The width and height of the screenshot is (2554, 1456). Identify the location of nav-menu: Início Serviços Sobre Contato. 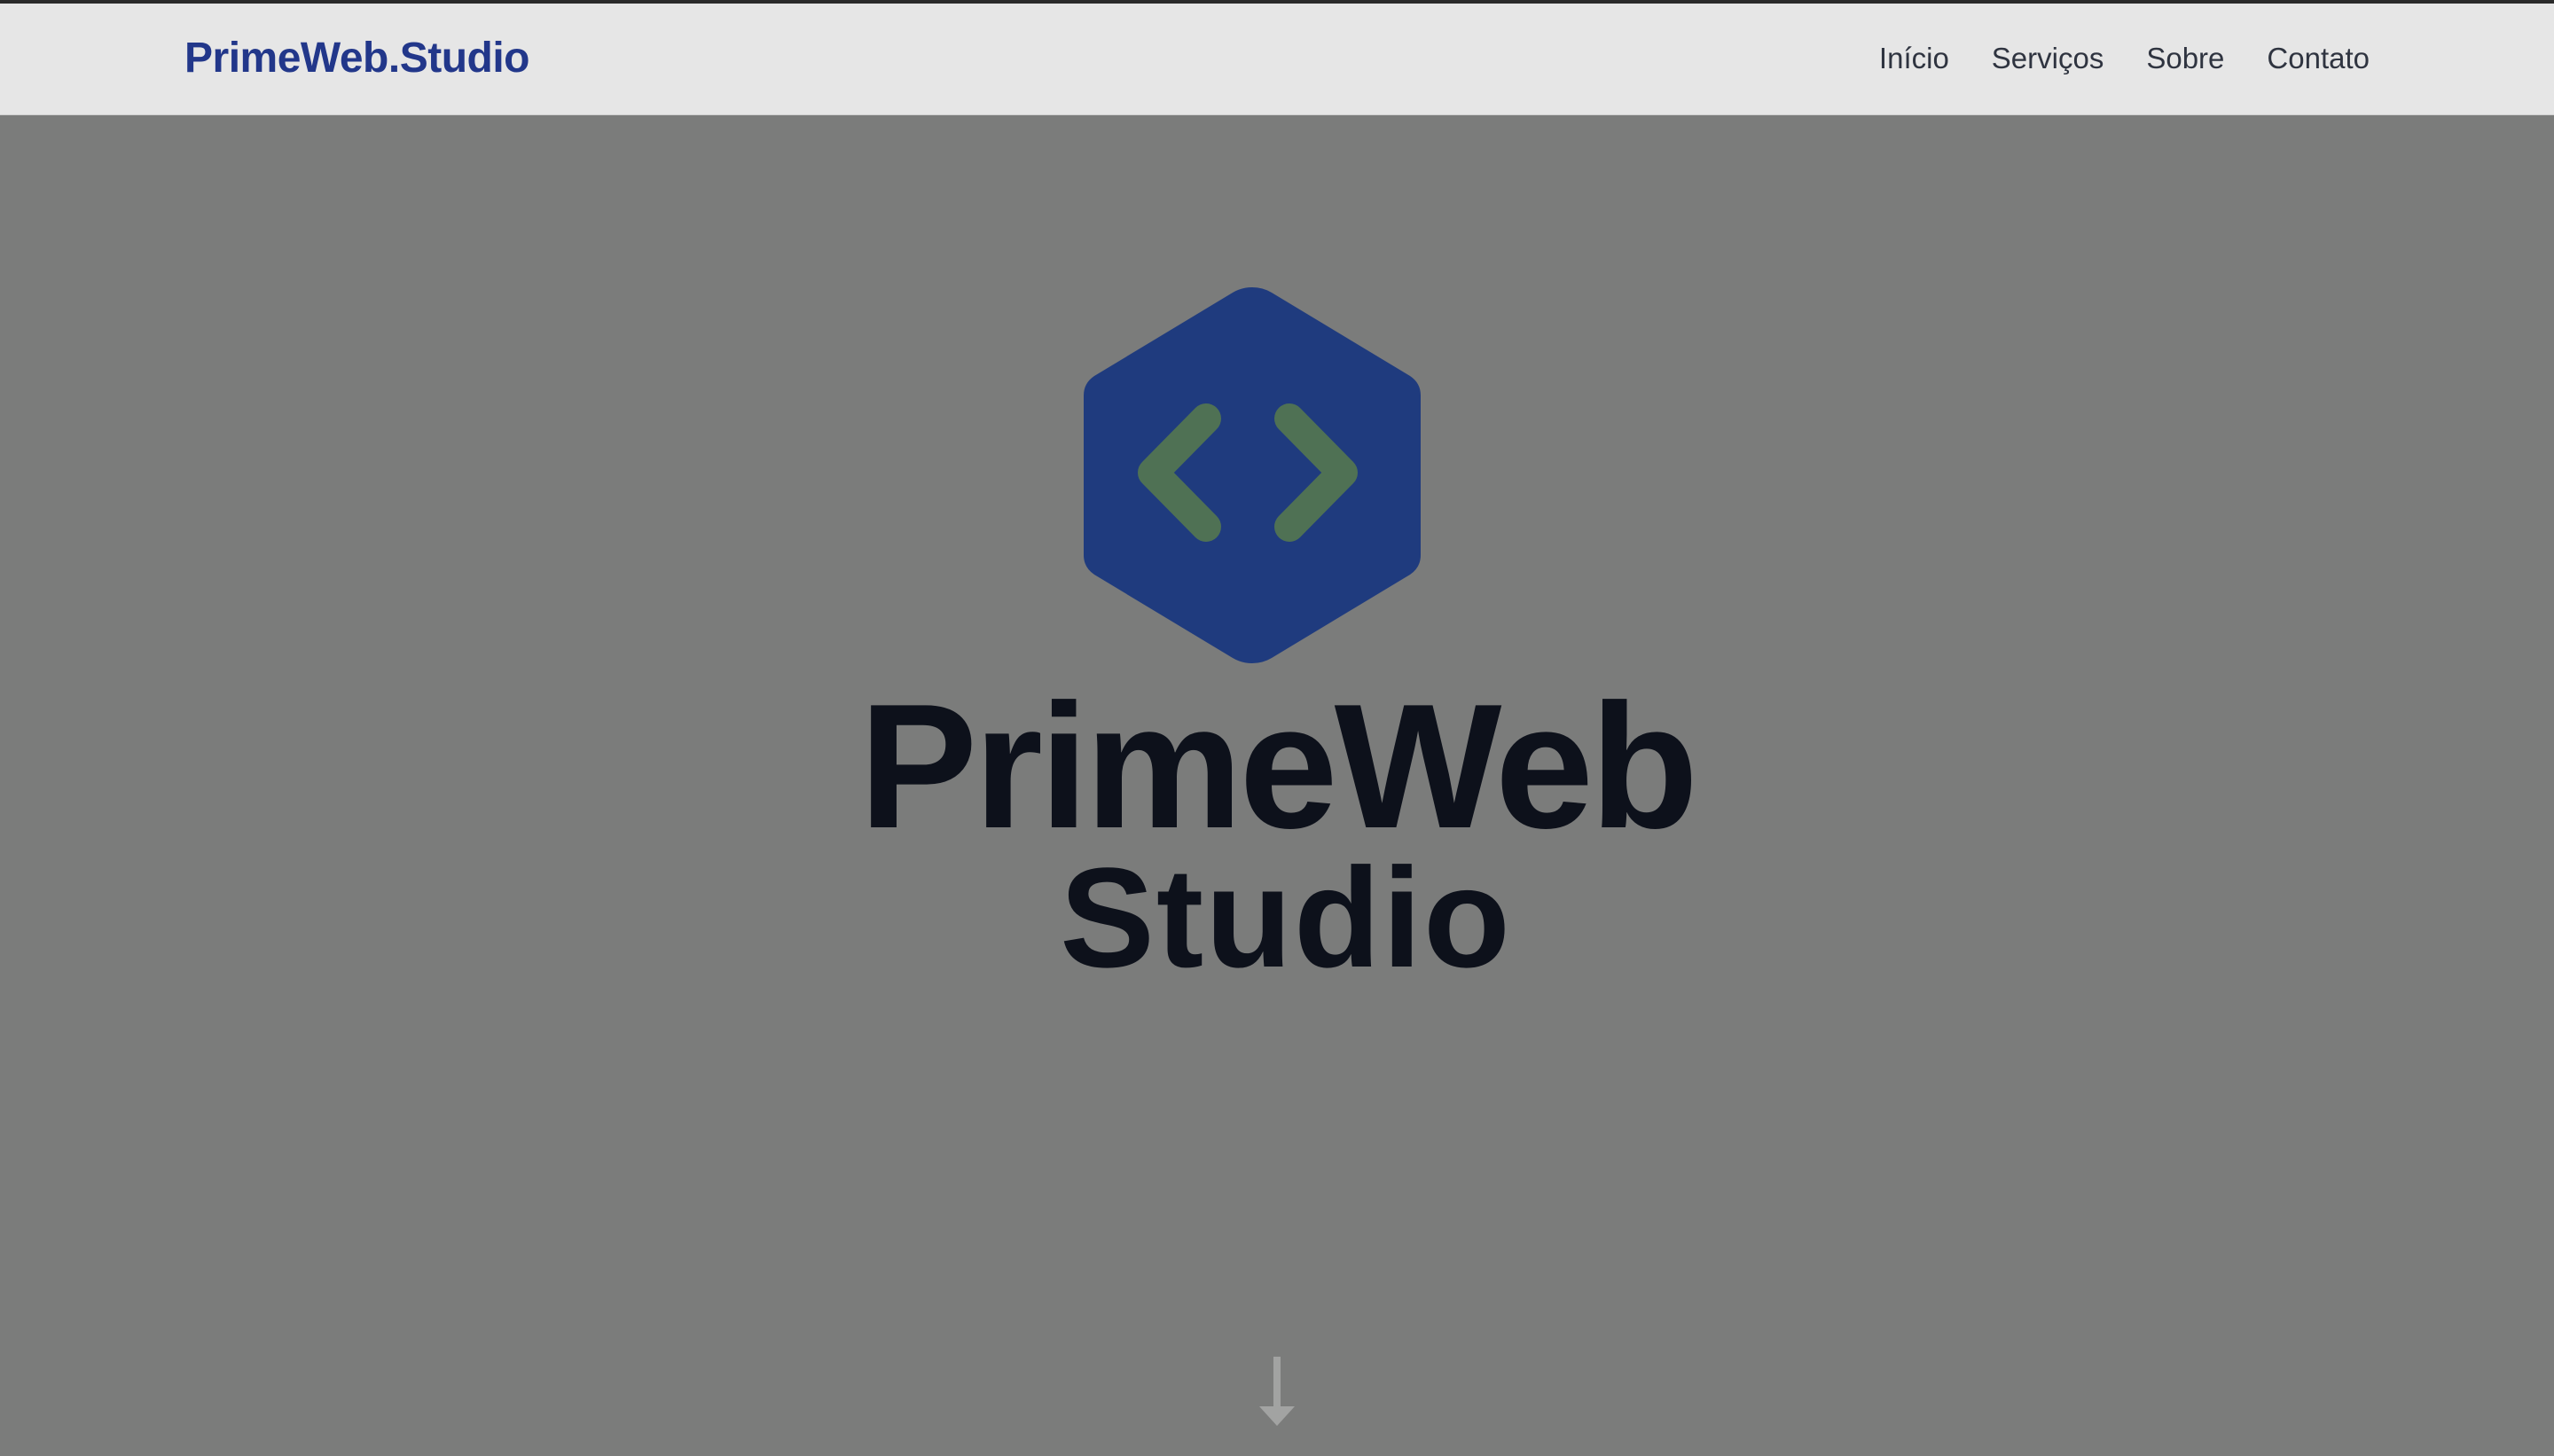
(2124, 58).